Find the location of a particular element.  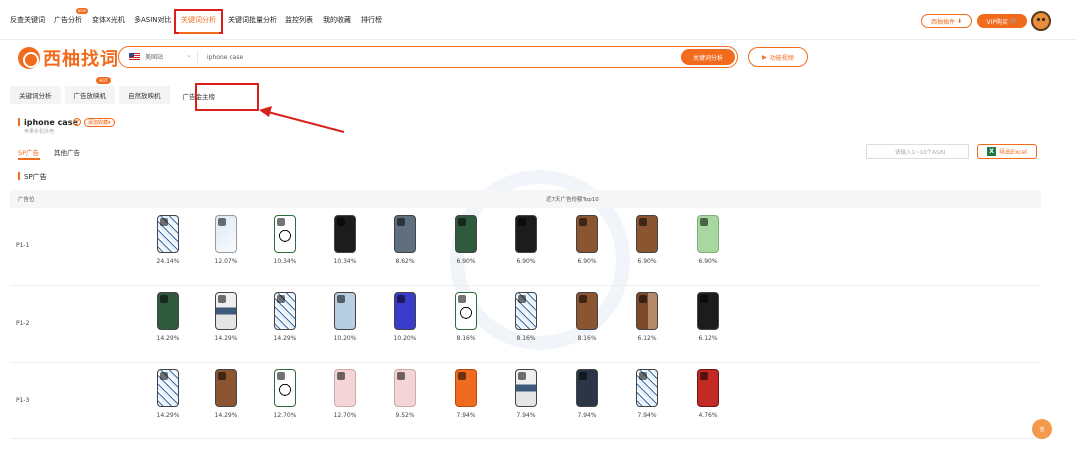

product-cell: 8.62% is located at coordinates (405, 240).